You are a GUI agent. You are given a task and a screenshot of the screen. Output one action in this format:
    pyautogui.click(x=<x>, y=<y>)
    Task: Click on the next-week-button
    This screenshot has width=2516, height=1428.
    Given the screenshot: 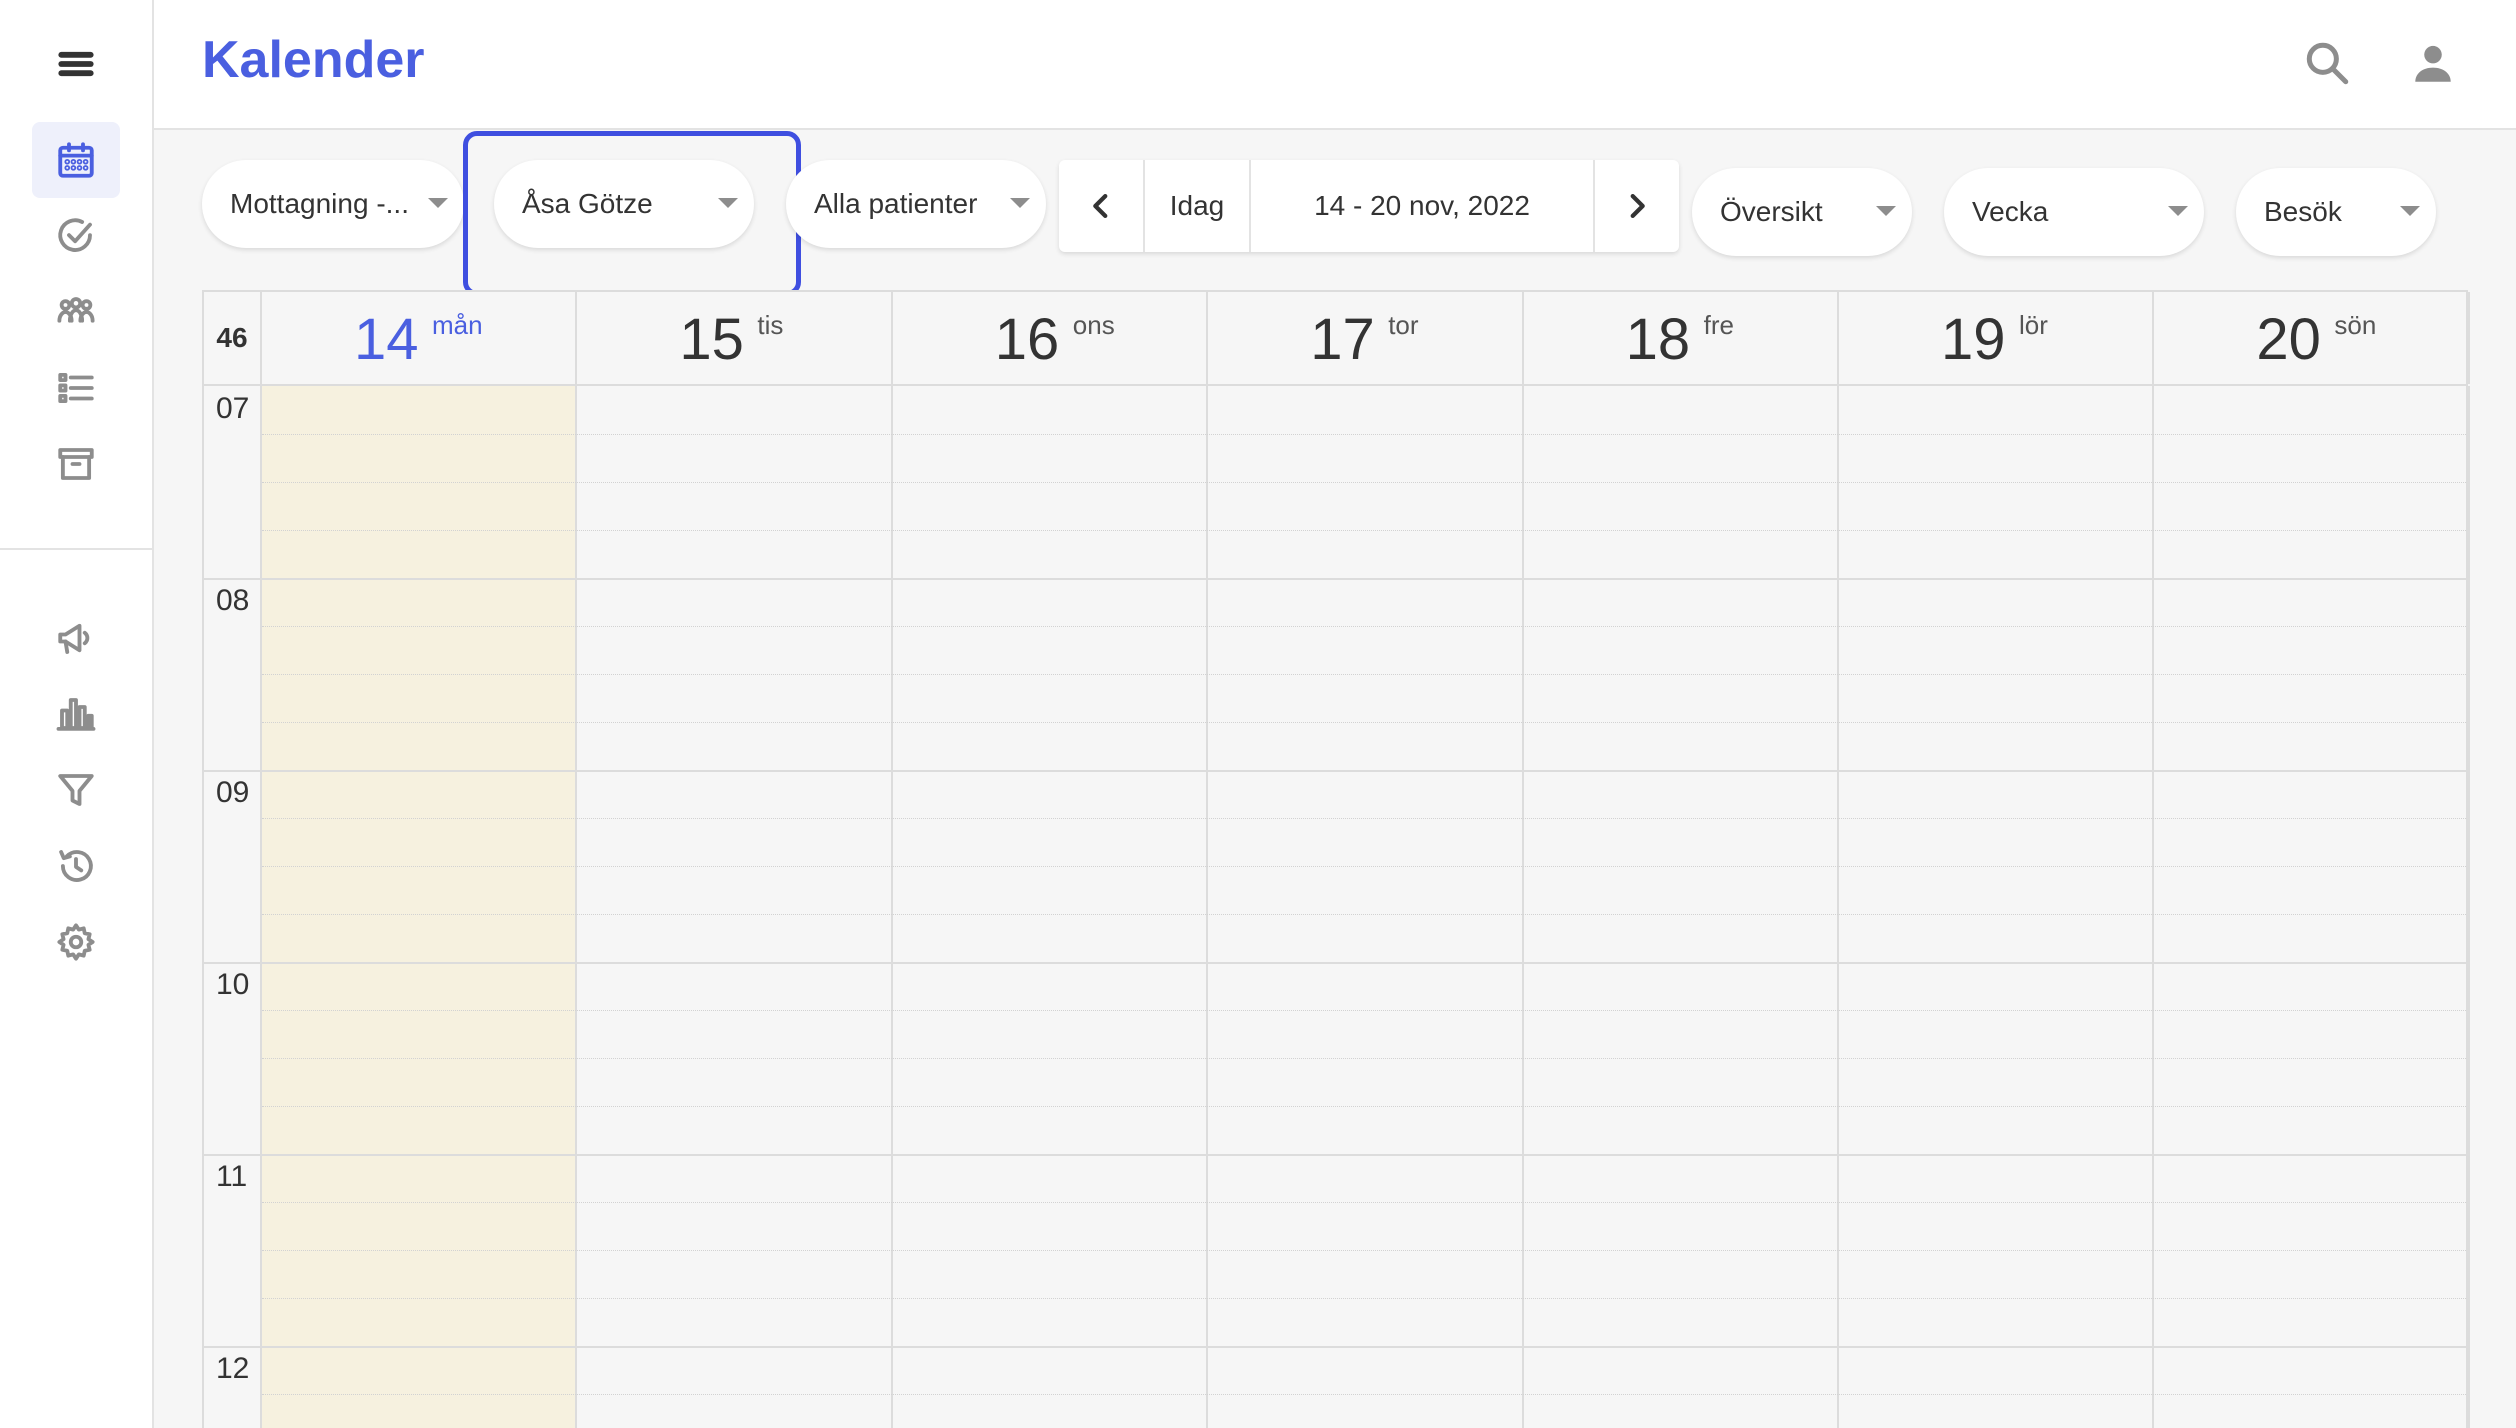 What is the action you would take?
    pyautogui.click(x=1637, y=206)
    